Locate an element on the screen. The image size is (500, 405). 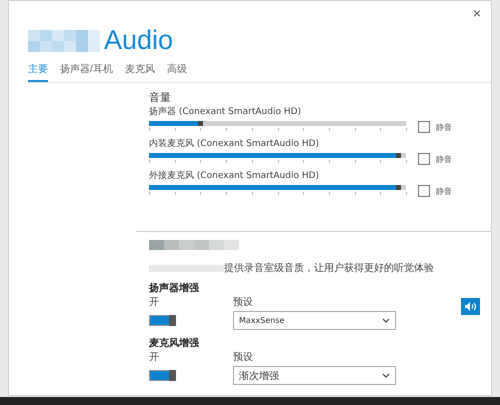
channel-label: 外接麦克风 (Conexant SmartAudio HD) is located at coordinates (234, 176).